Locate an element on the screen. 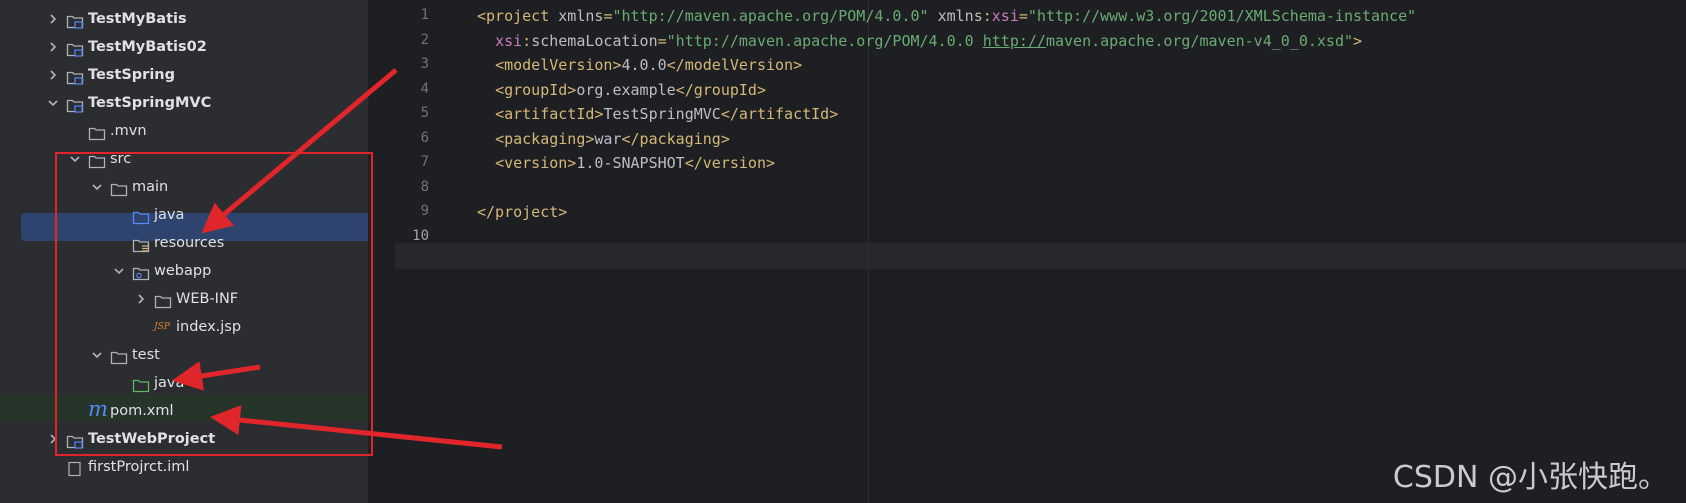  code-token: > is located at coordinates (1358, 40).